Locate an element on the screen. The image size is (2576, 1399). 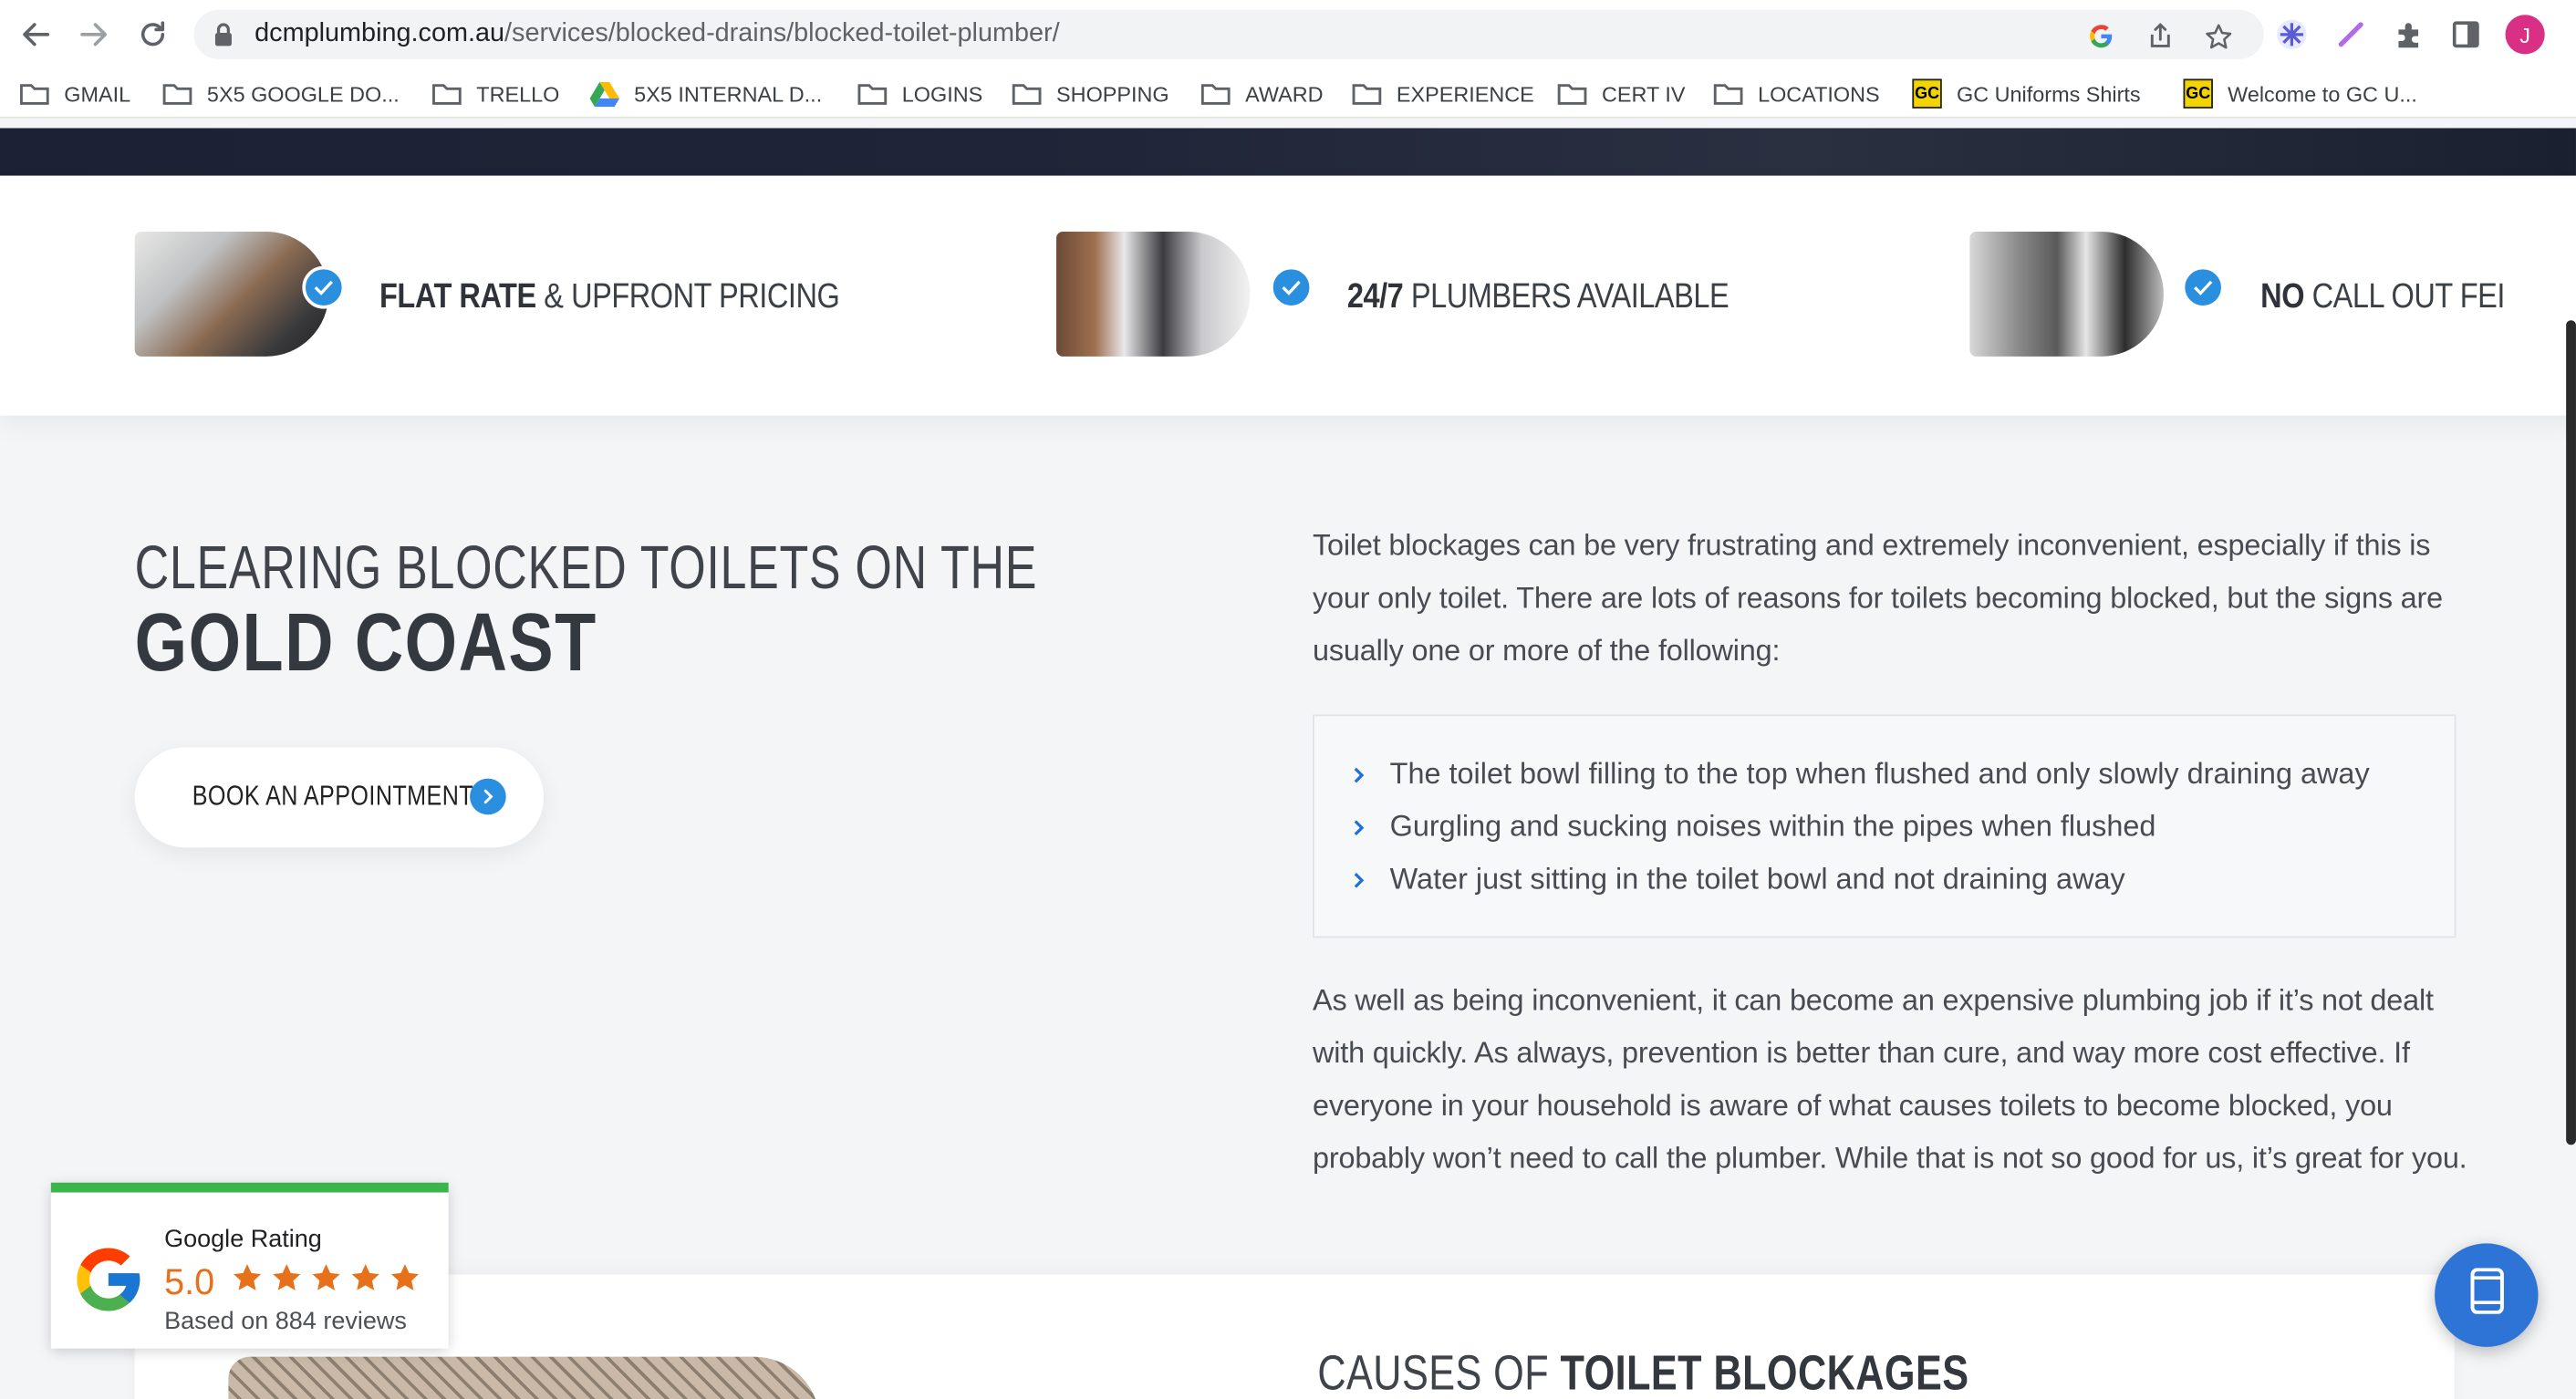
bookmark-trello: TRELLO is located at coordinates (495, 93).